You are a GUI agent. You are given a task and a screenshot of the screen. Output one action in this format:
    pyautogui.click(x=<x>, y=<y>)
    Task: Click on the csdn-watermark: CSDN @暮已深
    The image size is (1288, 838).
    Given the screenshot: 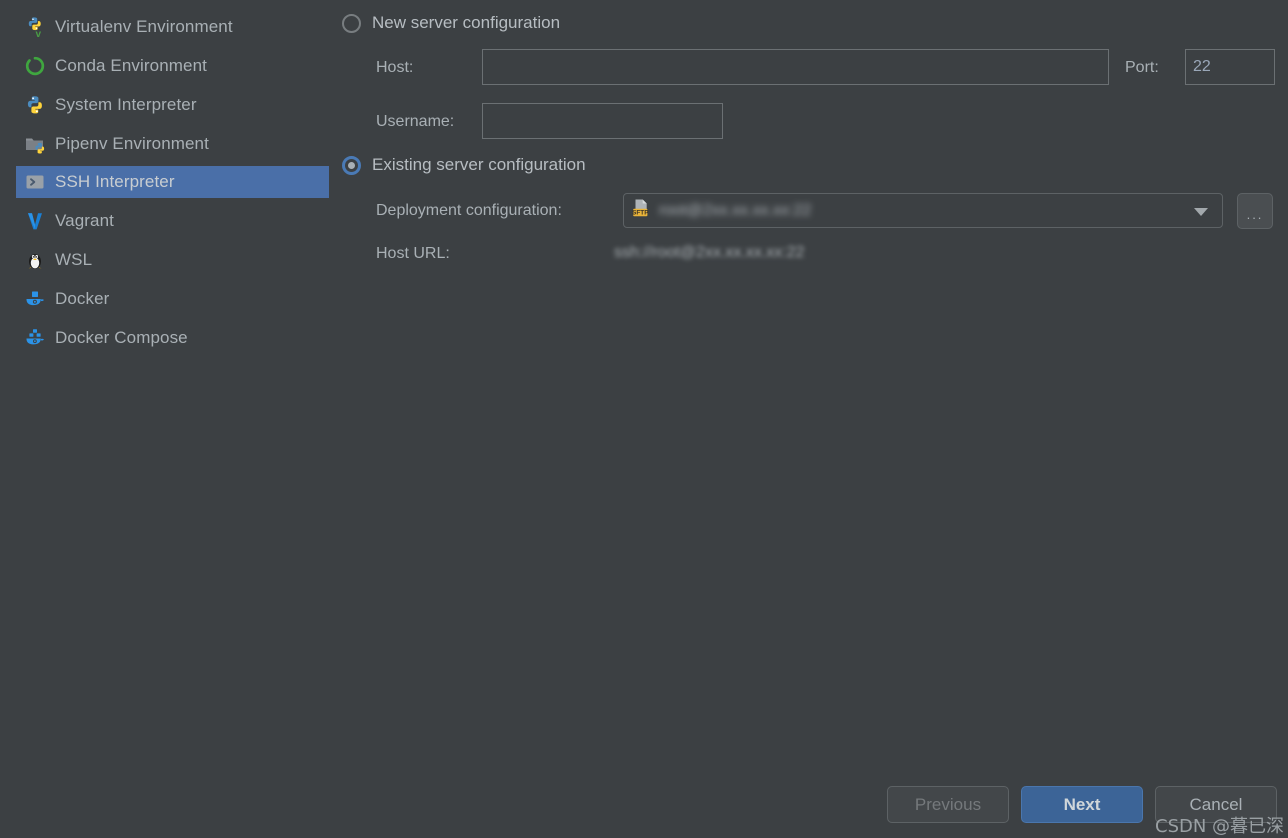 What is the action you would take?
    pyautogui.click(x=1220, y=826)
    